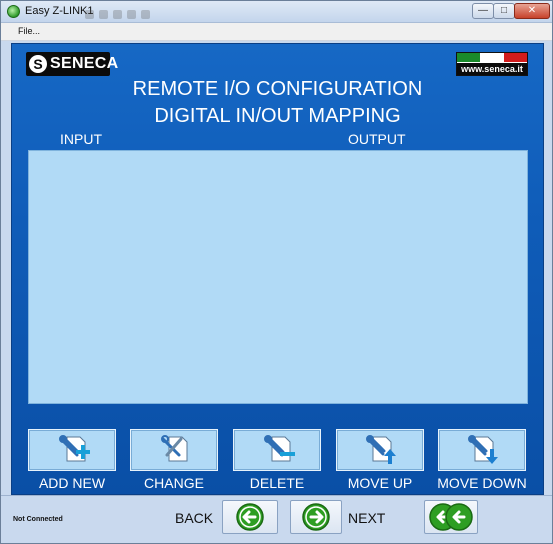  I want to click on output-column-header: OUTPUT, so click(377, 139).